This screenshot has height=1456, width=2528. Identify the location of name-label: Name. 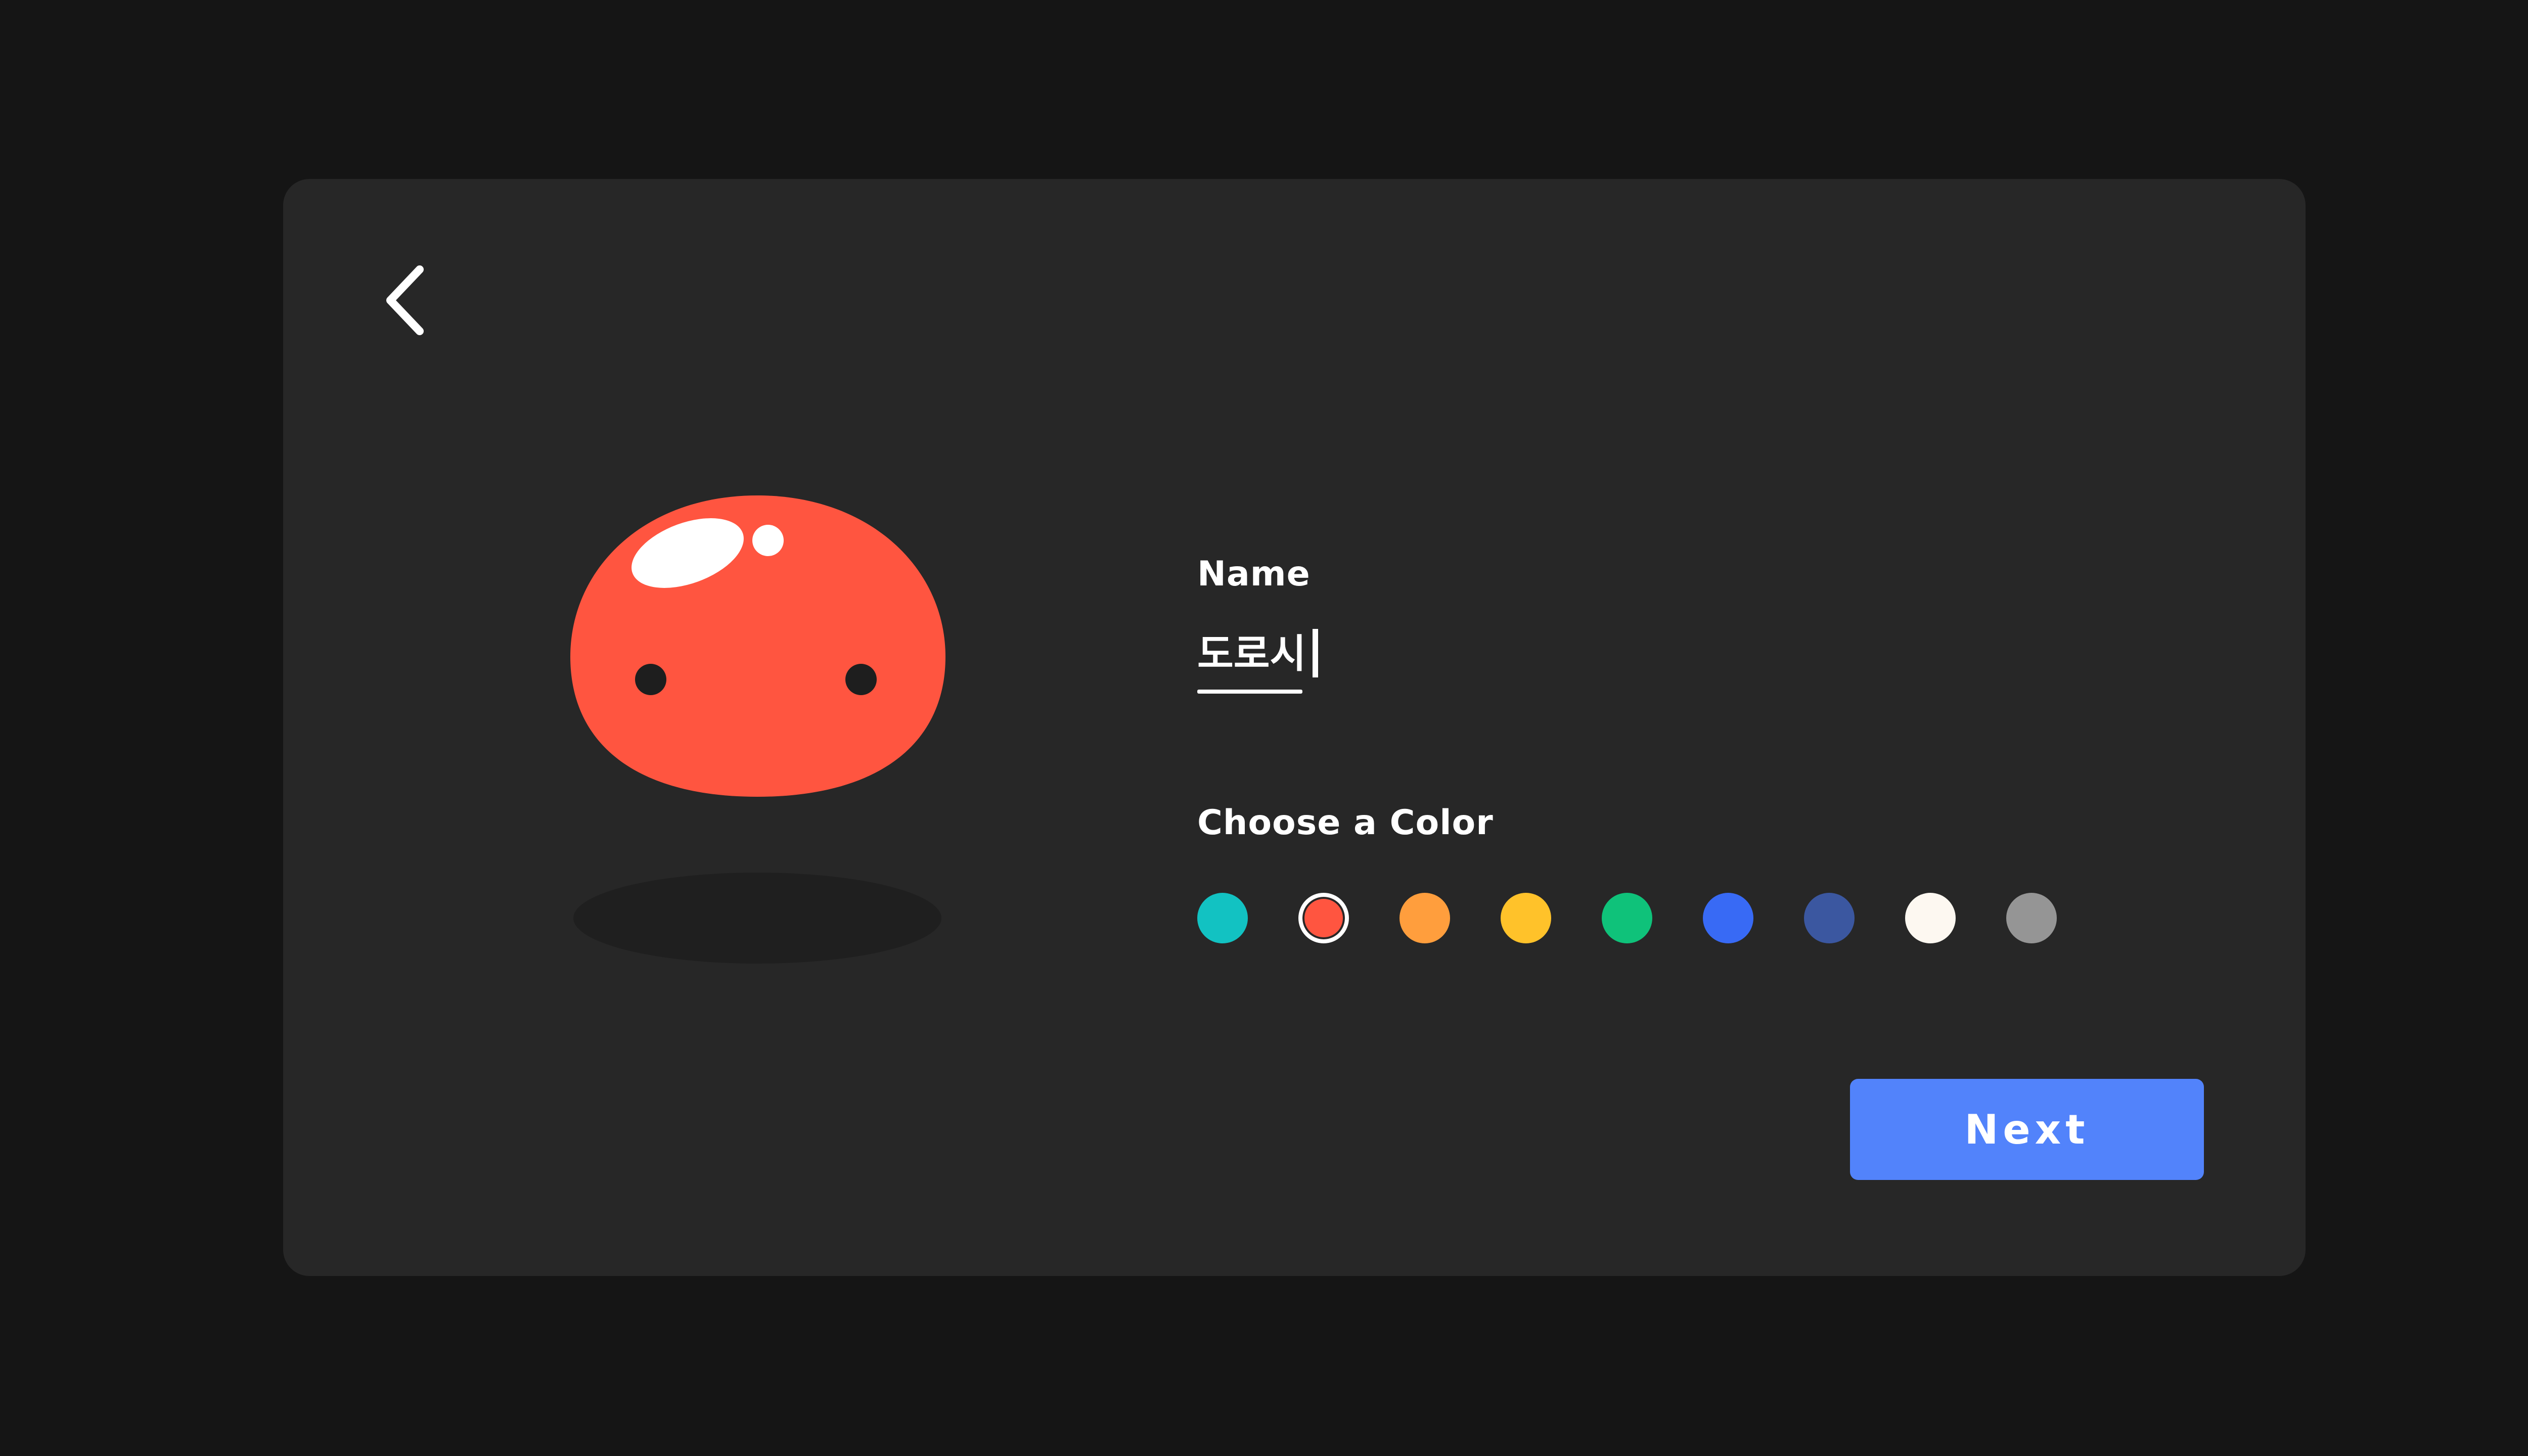
(1254, 574).